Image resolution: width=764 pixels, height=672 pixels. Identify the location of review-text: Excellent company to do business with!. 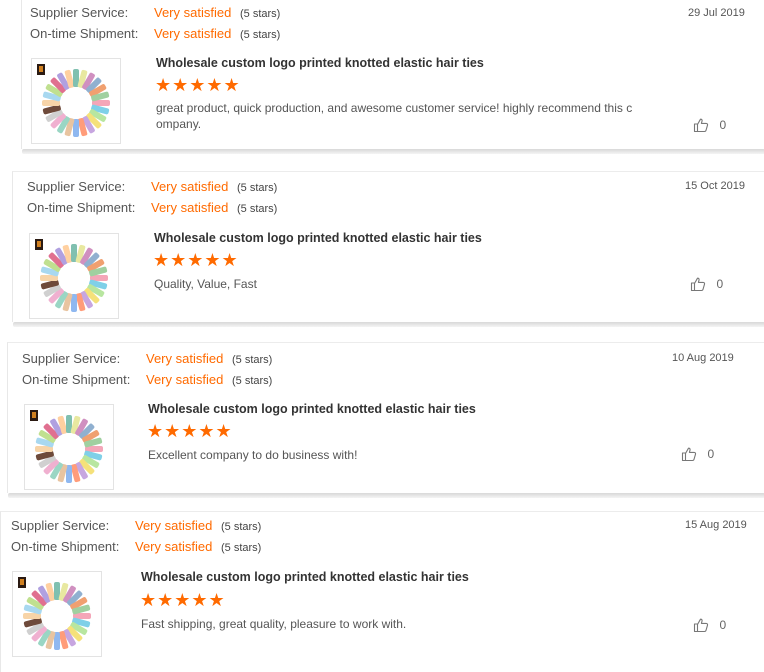
(253, 455).